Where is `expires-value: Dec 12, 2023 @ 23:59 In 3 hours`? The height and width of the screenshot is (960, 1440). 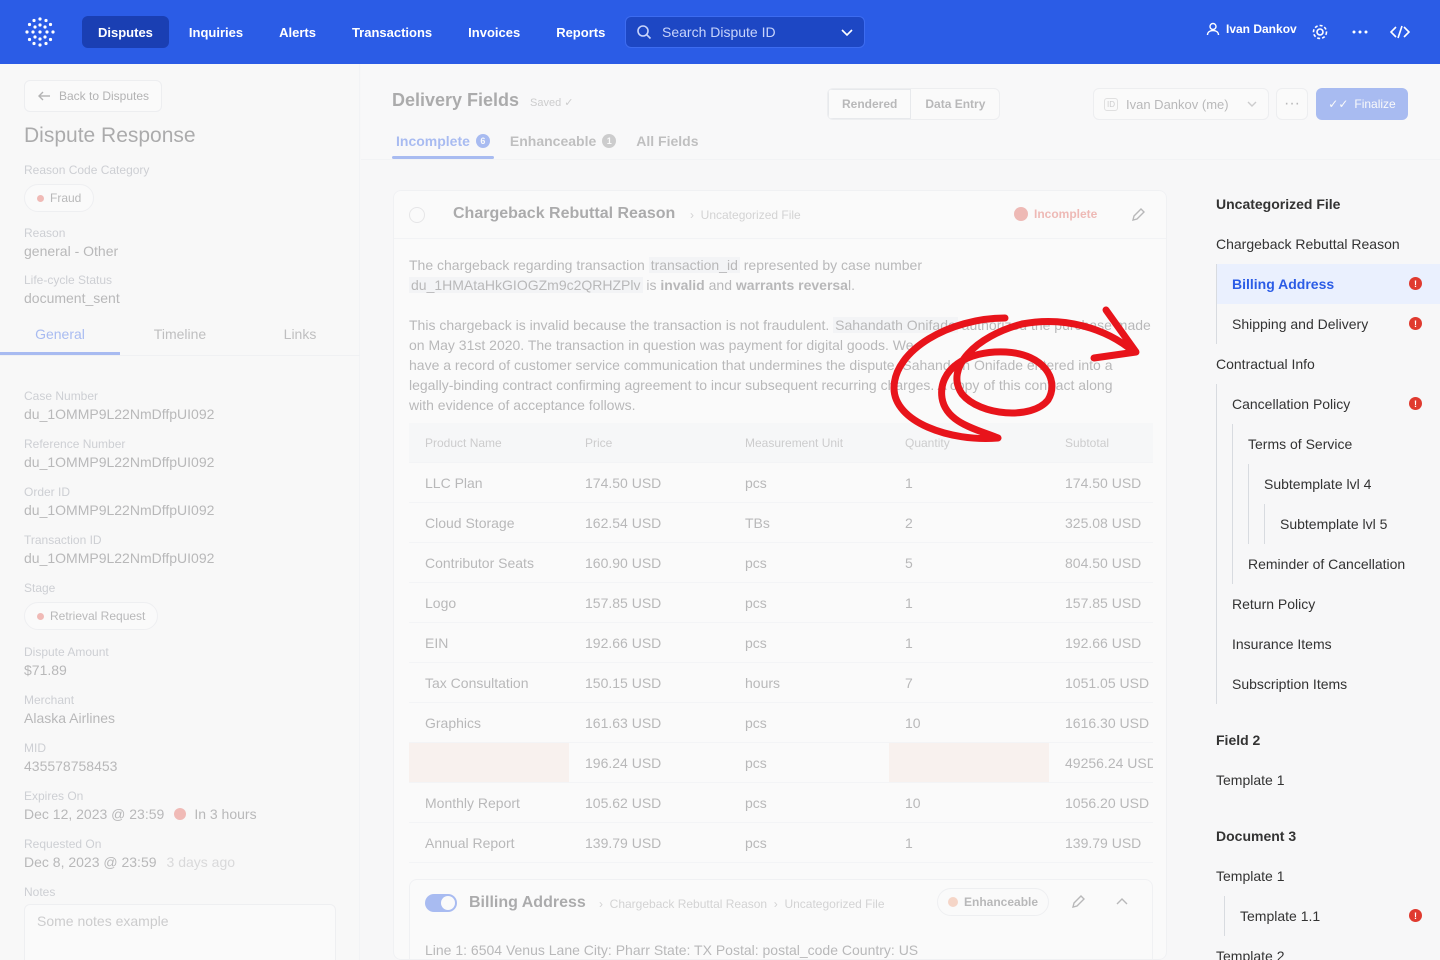
expires-value: Dec 12, 2023 @ 23:59 In 3 hours is located at coordinates (140, 814).